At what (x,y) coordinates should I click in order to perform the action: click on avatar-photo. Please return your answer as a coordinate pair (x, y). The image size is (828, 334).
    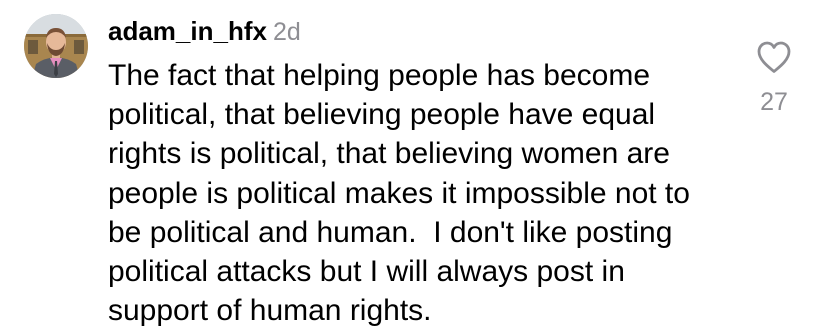
    Looking at the image, I should click on (56, 46).